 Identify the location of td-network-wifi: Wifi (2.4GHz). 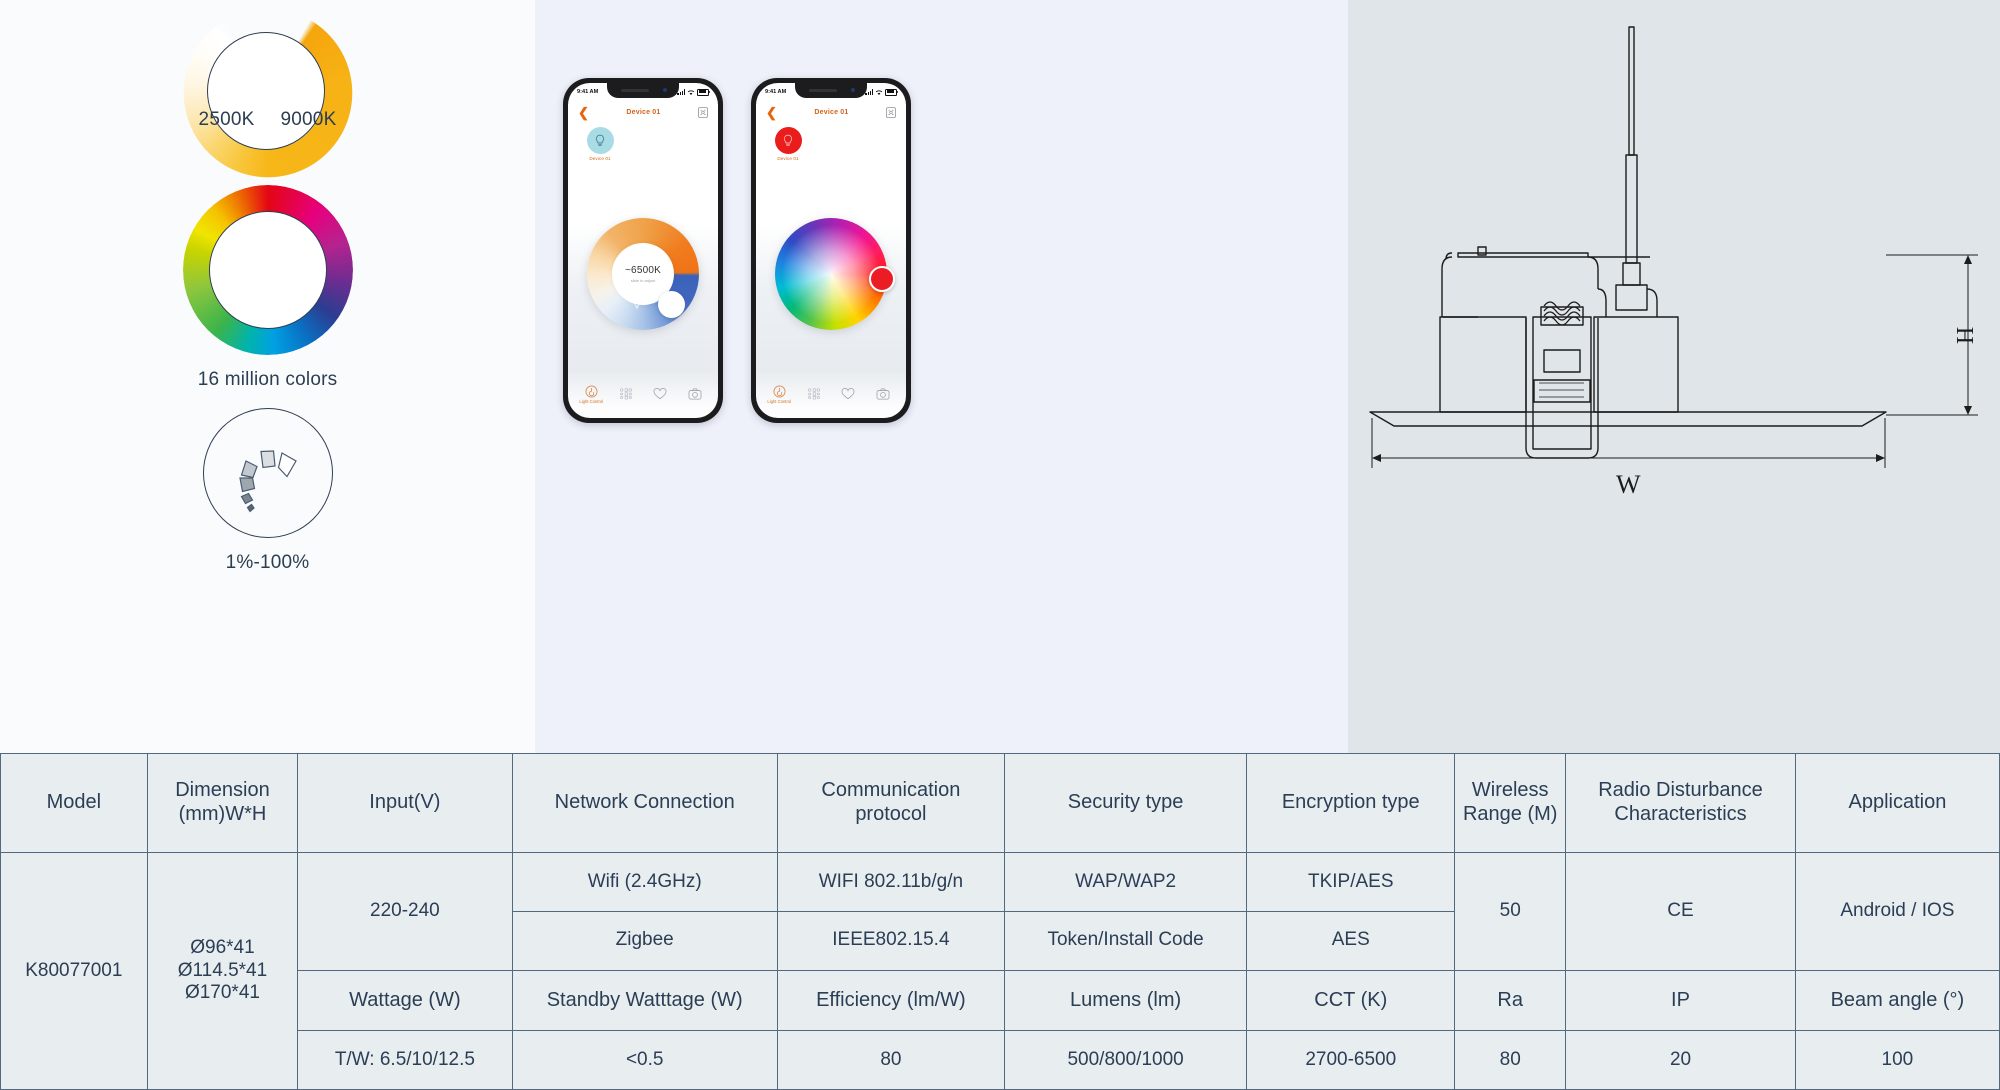
(644, 882).